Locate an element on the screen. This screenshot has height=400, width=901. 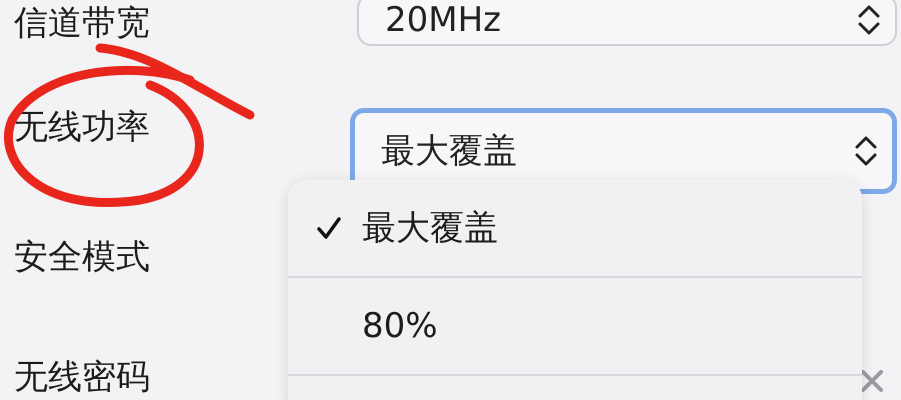
select-field: 20MHz is located at coordinates (627, 23).